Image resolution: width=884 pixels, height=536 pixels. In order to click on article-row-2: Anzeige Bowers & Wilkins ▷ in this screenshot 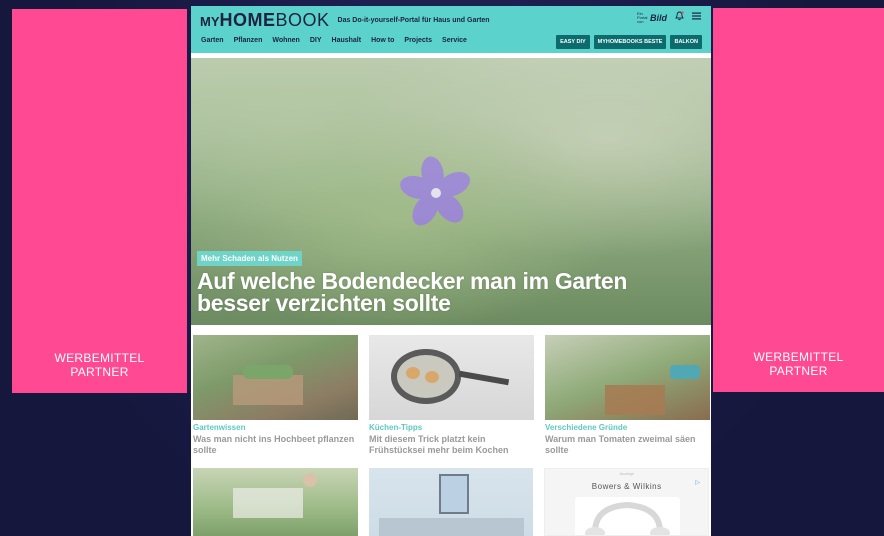, I will do `click(451, 502)`.